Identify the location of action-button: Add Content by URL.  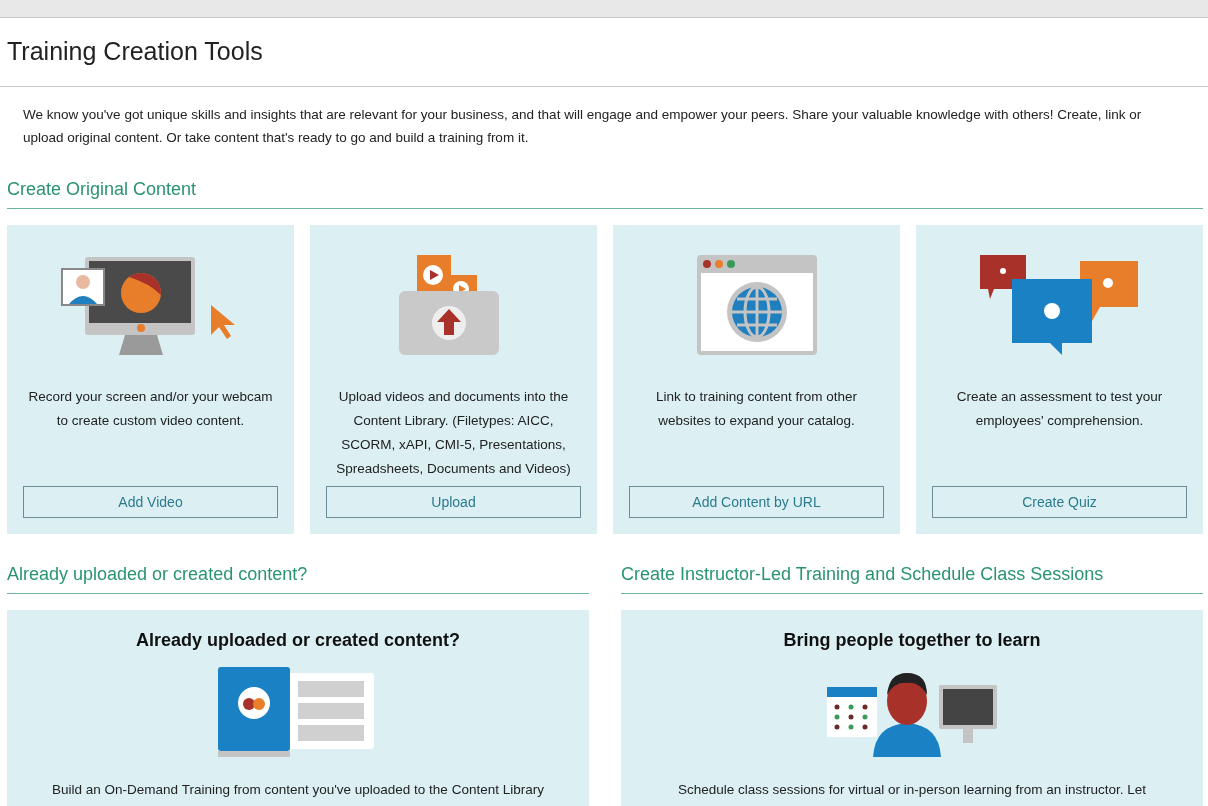
(756, 502).